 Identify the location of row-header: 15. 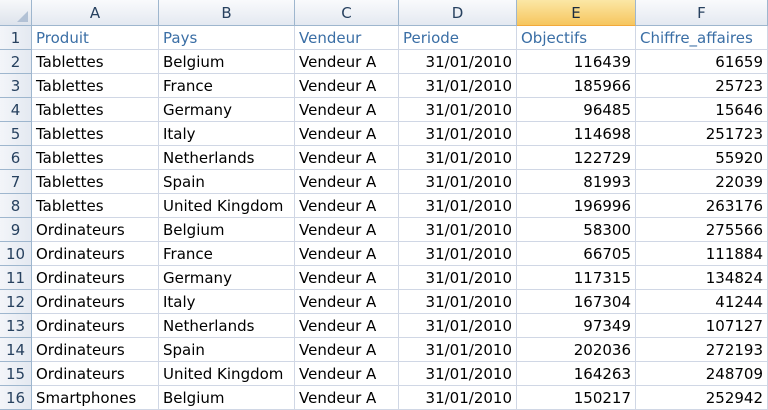
(16, 374).